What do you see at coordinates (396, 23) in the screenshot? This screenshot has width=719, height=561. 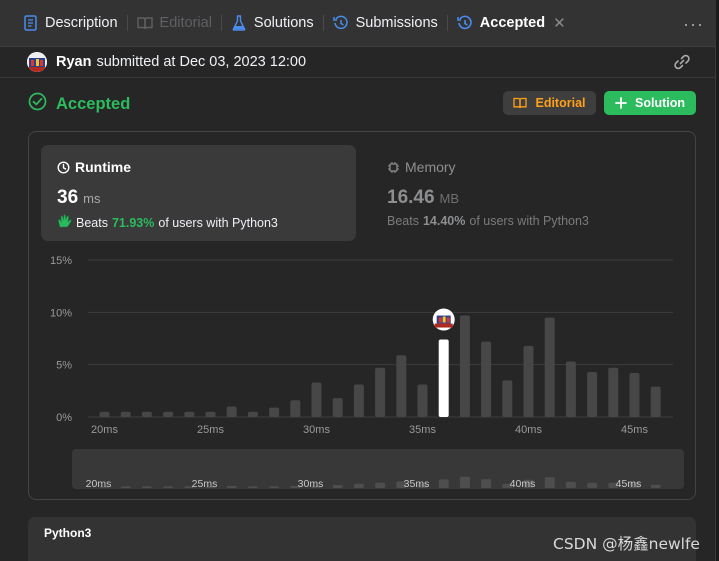 I see `tab-submissions-label: Submissions` at bounding box center [396, 23].